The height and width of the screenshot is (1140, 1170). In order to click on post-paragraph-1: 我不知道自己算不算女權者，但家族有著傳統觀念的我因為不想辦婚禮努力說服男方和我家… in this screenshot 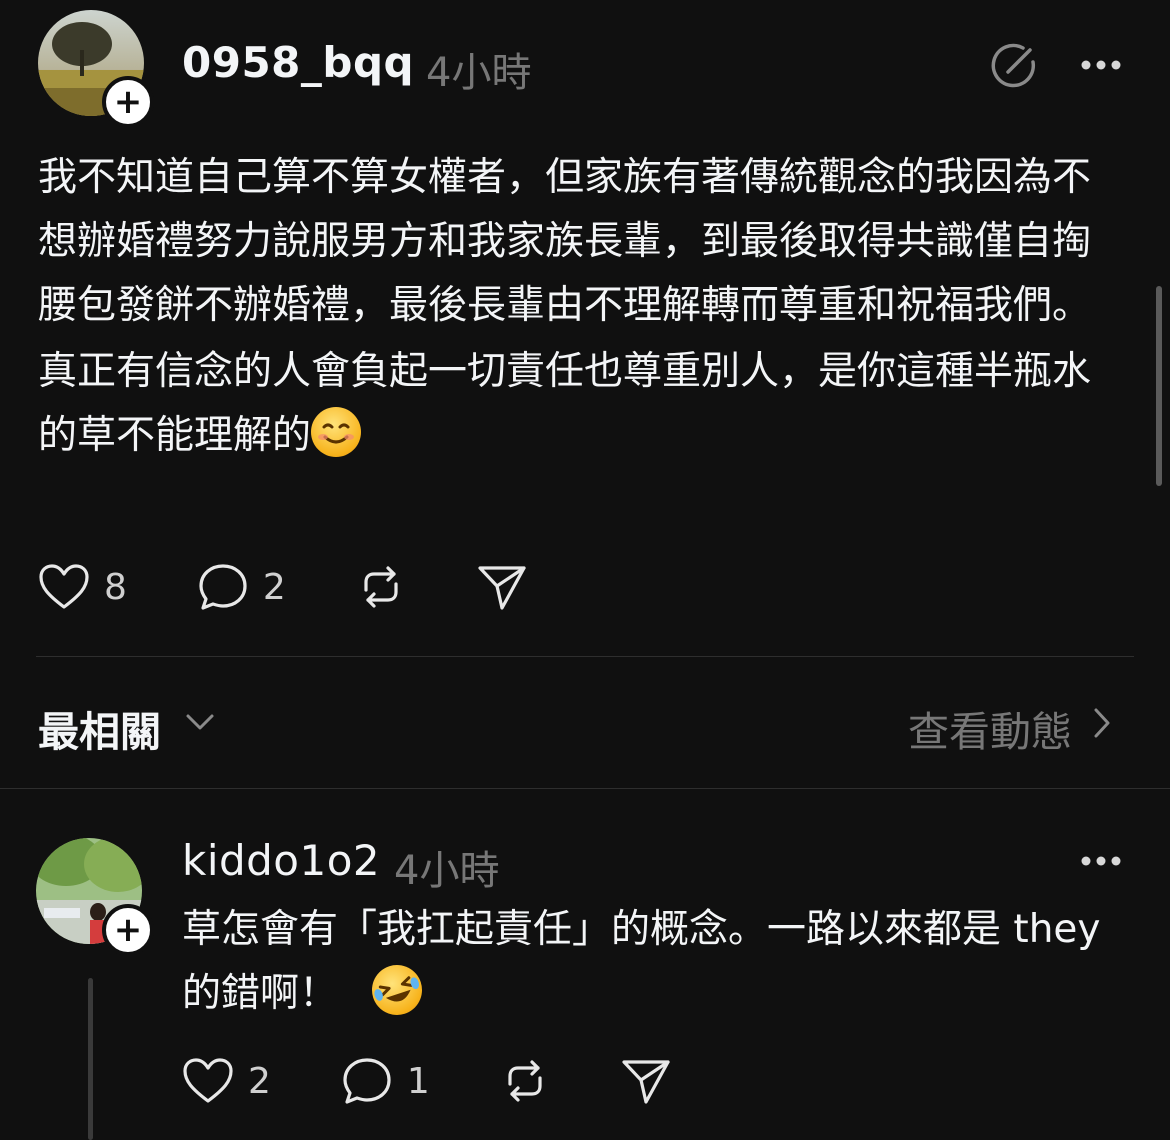, I will do `click(565, 241)`.